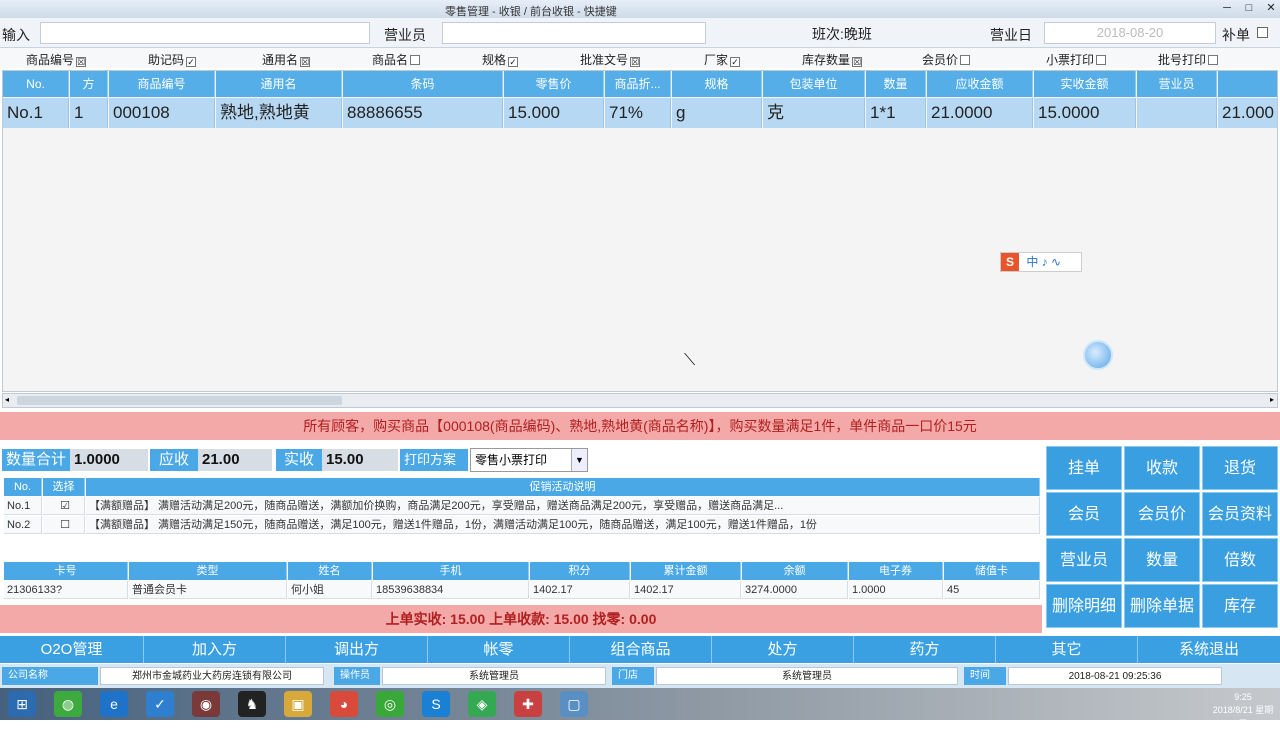  I want to click on stock-button: 库存, so click(1240, 606).